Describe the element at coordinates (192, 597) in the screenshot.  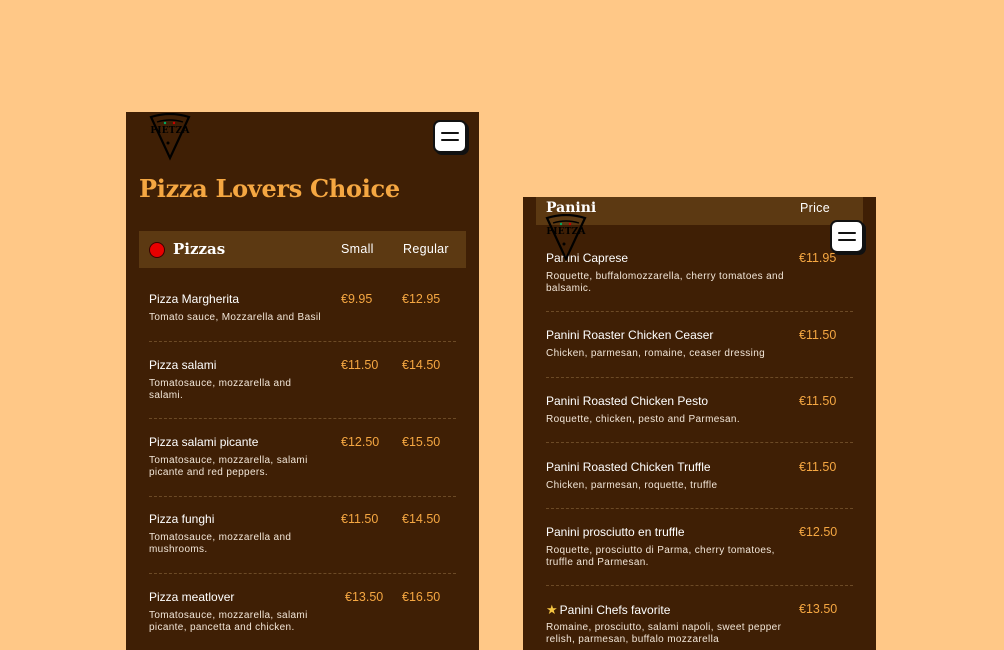
I see `item-name: Pizza meatlover` at that location.